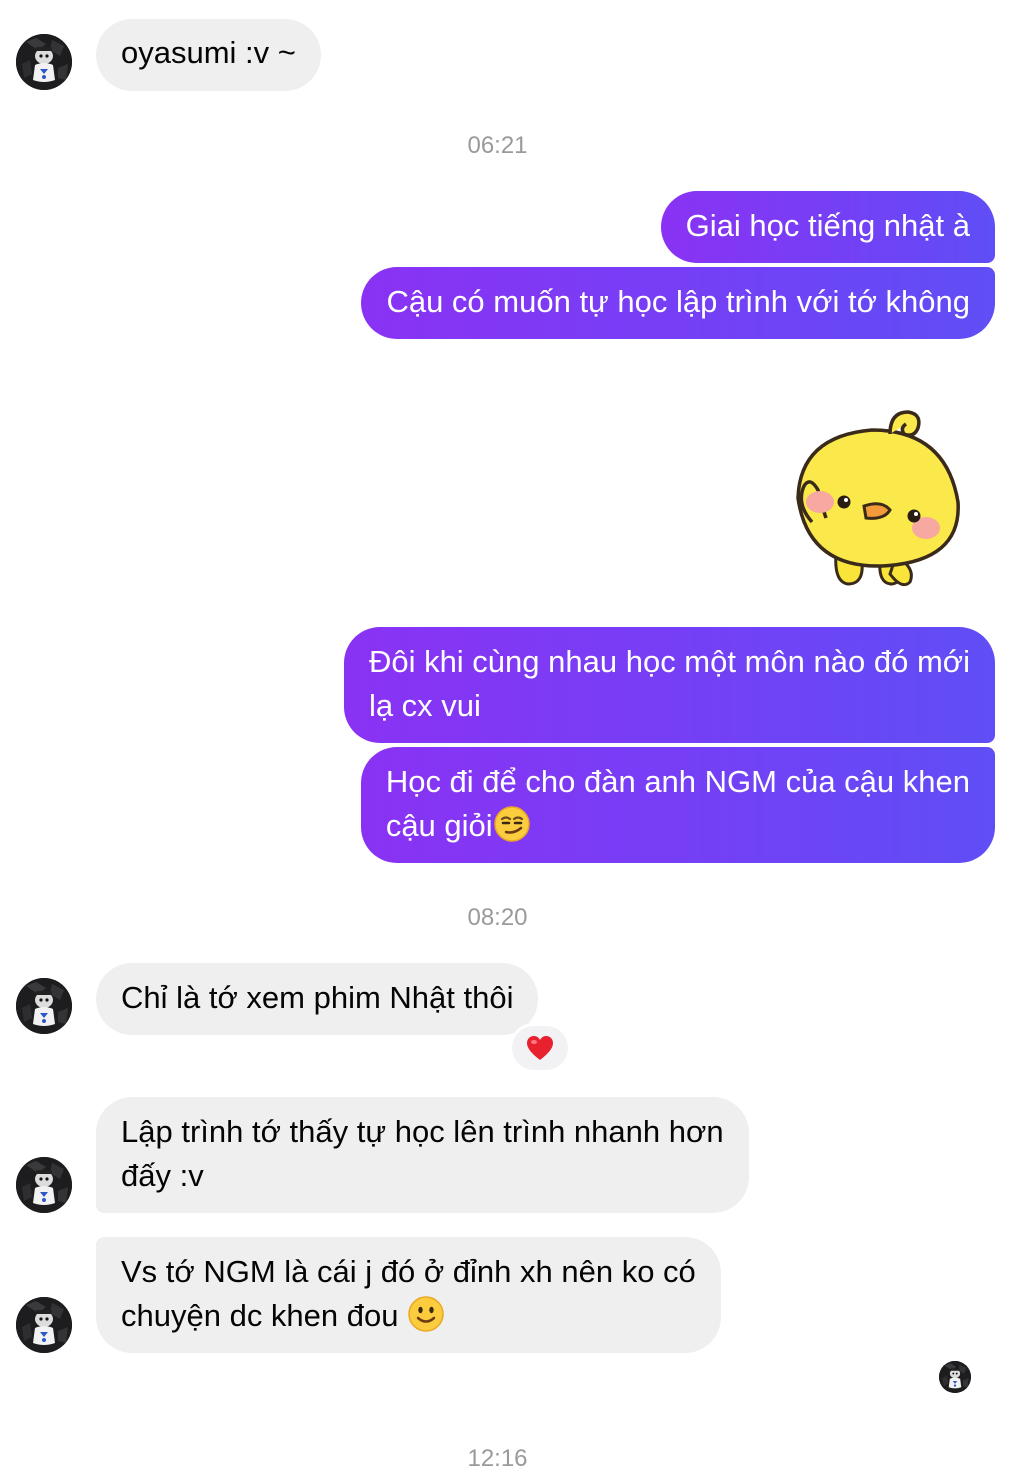 The image size is (1011, 1474). What do you see at coordinates (162, 1175) in the screenshot?
I see `message-text-line: đấy :v` at bounding box center [162, 1175].